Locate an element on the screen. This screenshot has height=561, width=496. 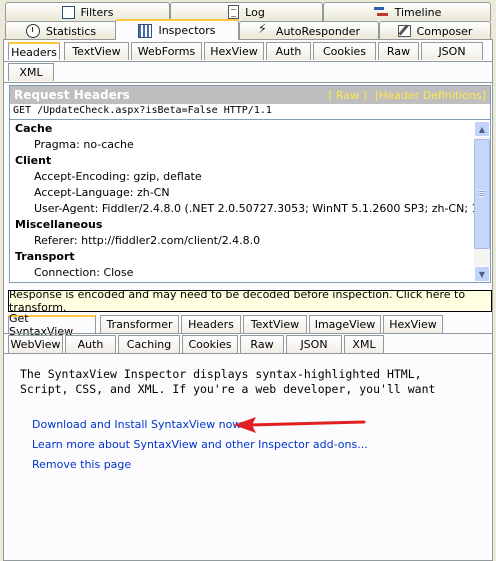
scroll-thumb is located at coordinates (482, 194).